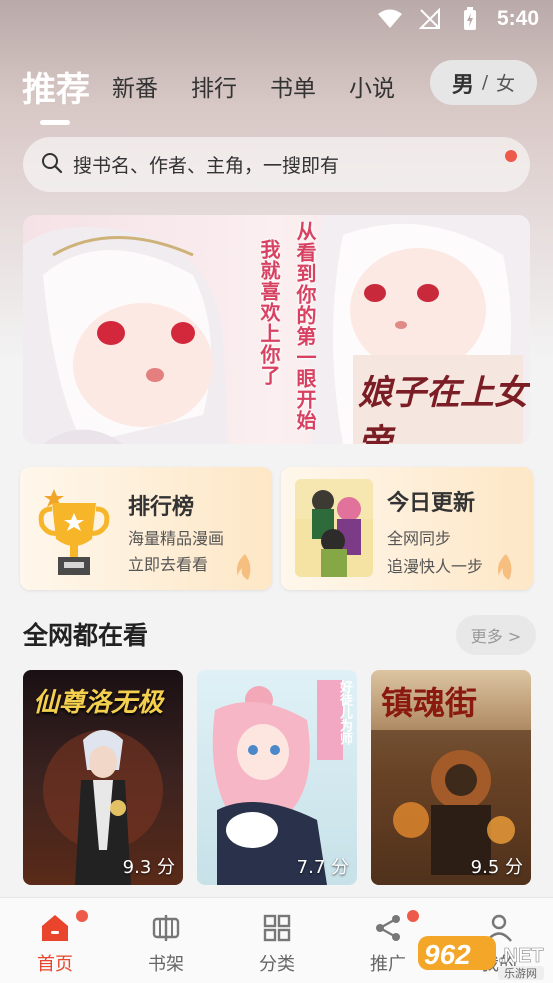  What do you see at coordinates (56, 93) in the screenshot?
I see `tab-recommend: 推荐` at bounding box center [56, 93].